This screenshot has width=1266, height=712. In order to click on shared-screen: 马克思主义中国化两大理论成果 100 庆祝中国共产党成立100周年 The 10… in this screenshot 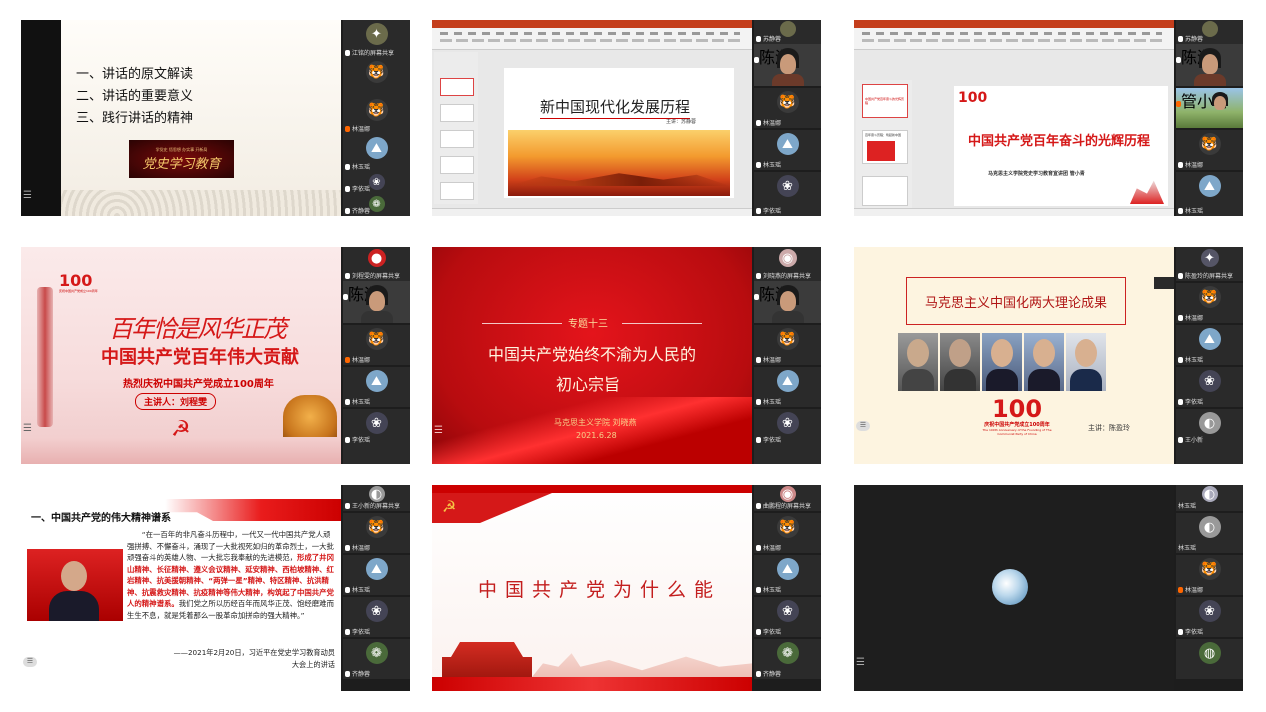, I will do `click(1014, 355)`.